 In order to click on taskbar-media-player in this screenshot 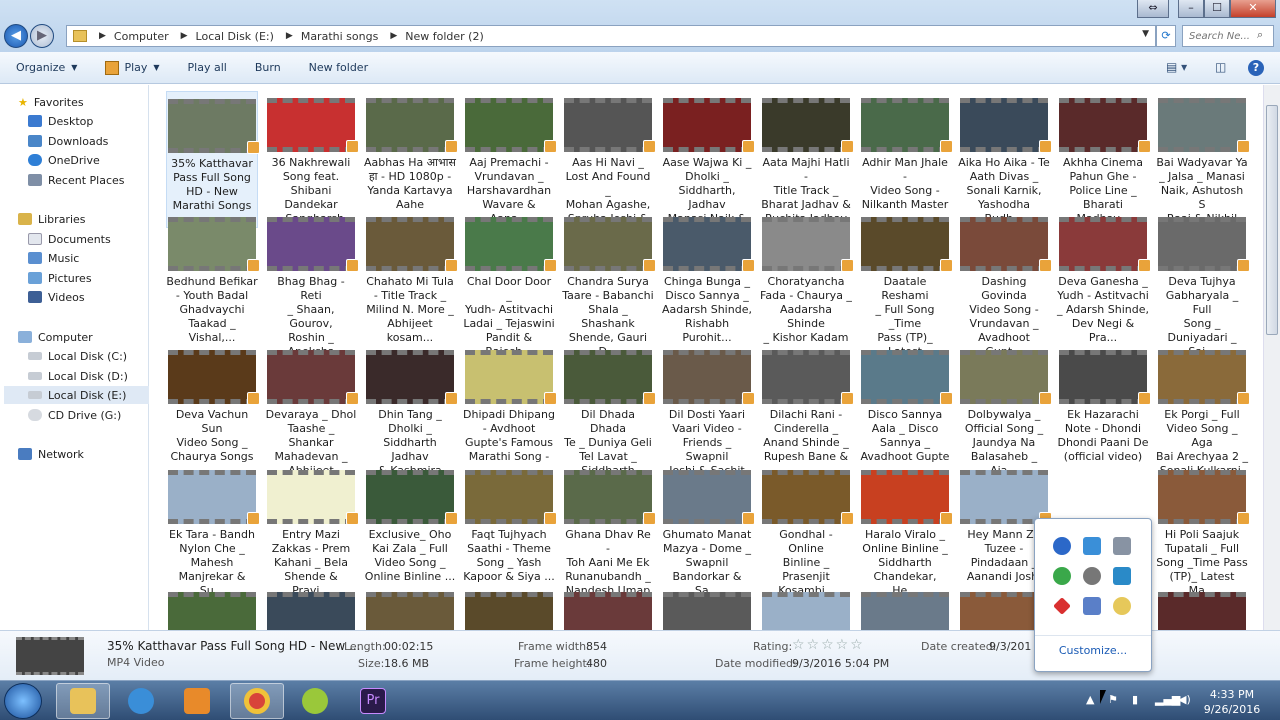, I will do `click(197, 701)`.